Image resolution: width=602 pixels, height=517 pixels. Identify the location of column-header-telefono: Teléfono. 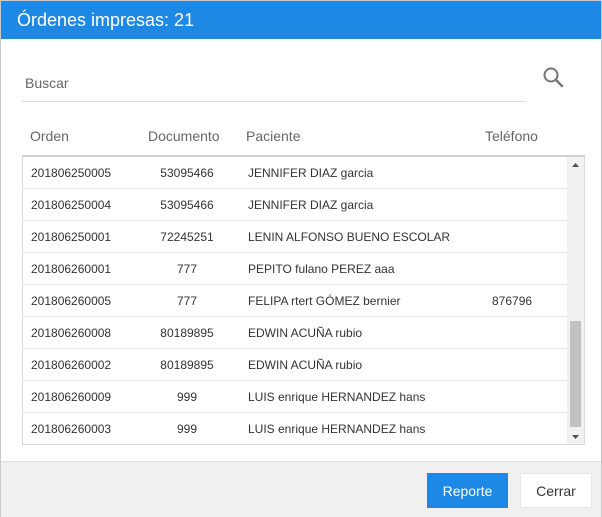
(511, 136).